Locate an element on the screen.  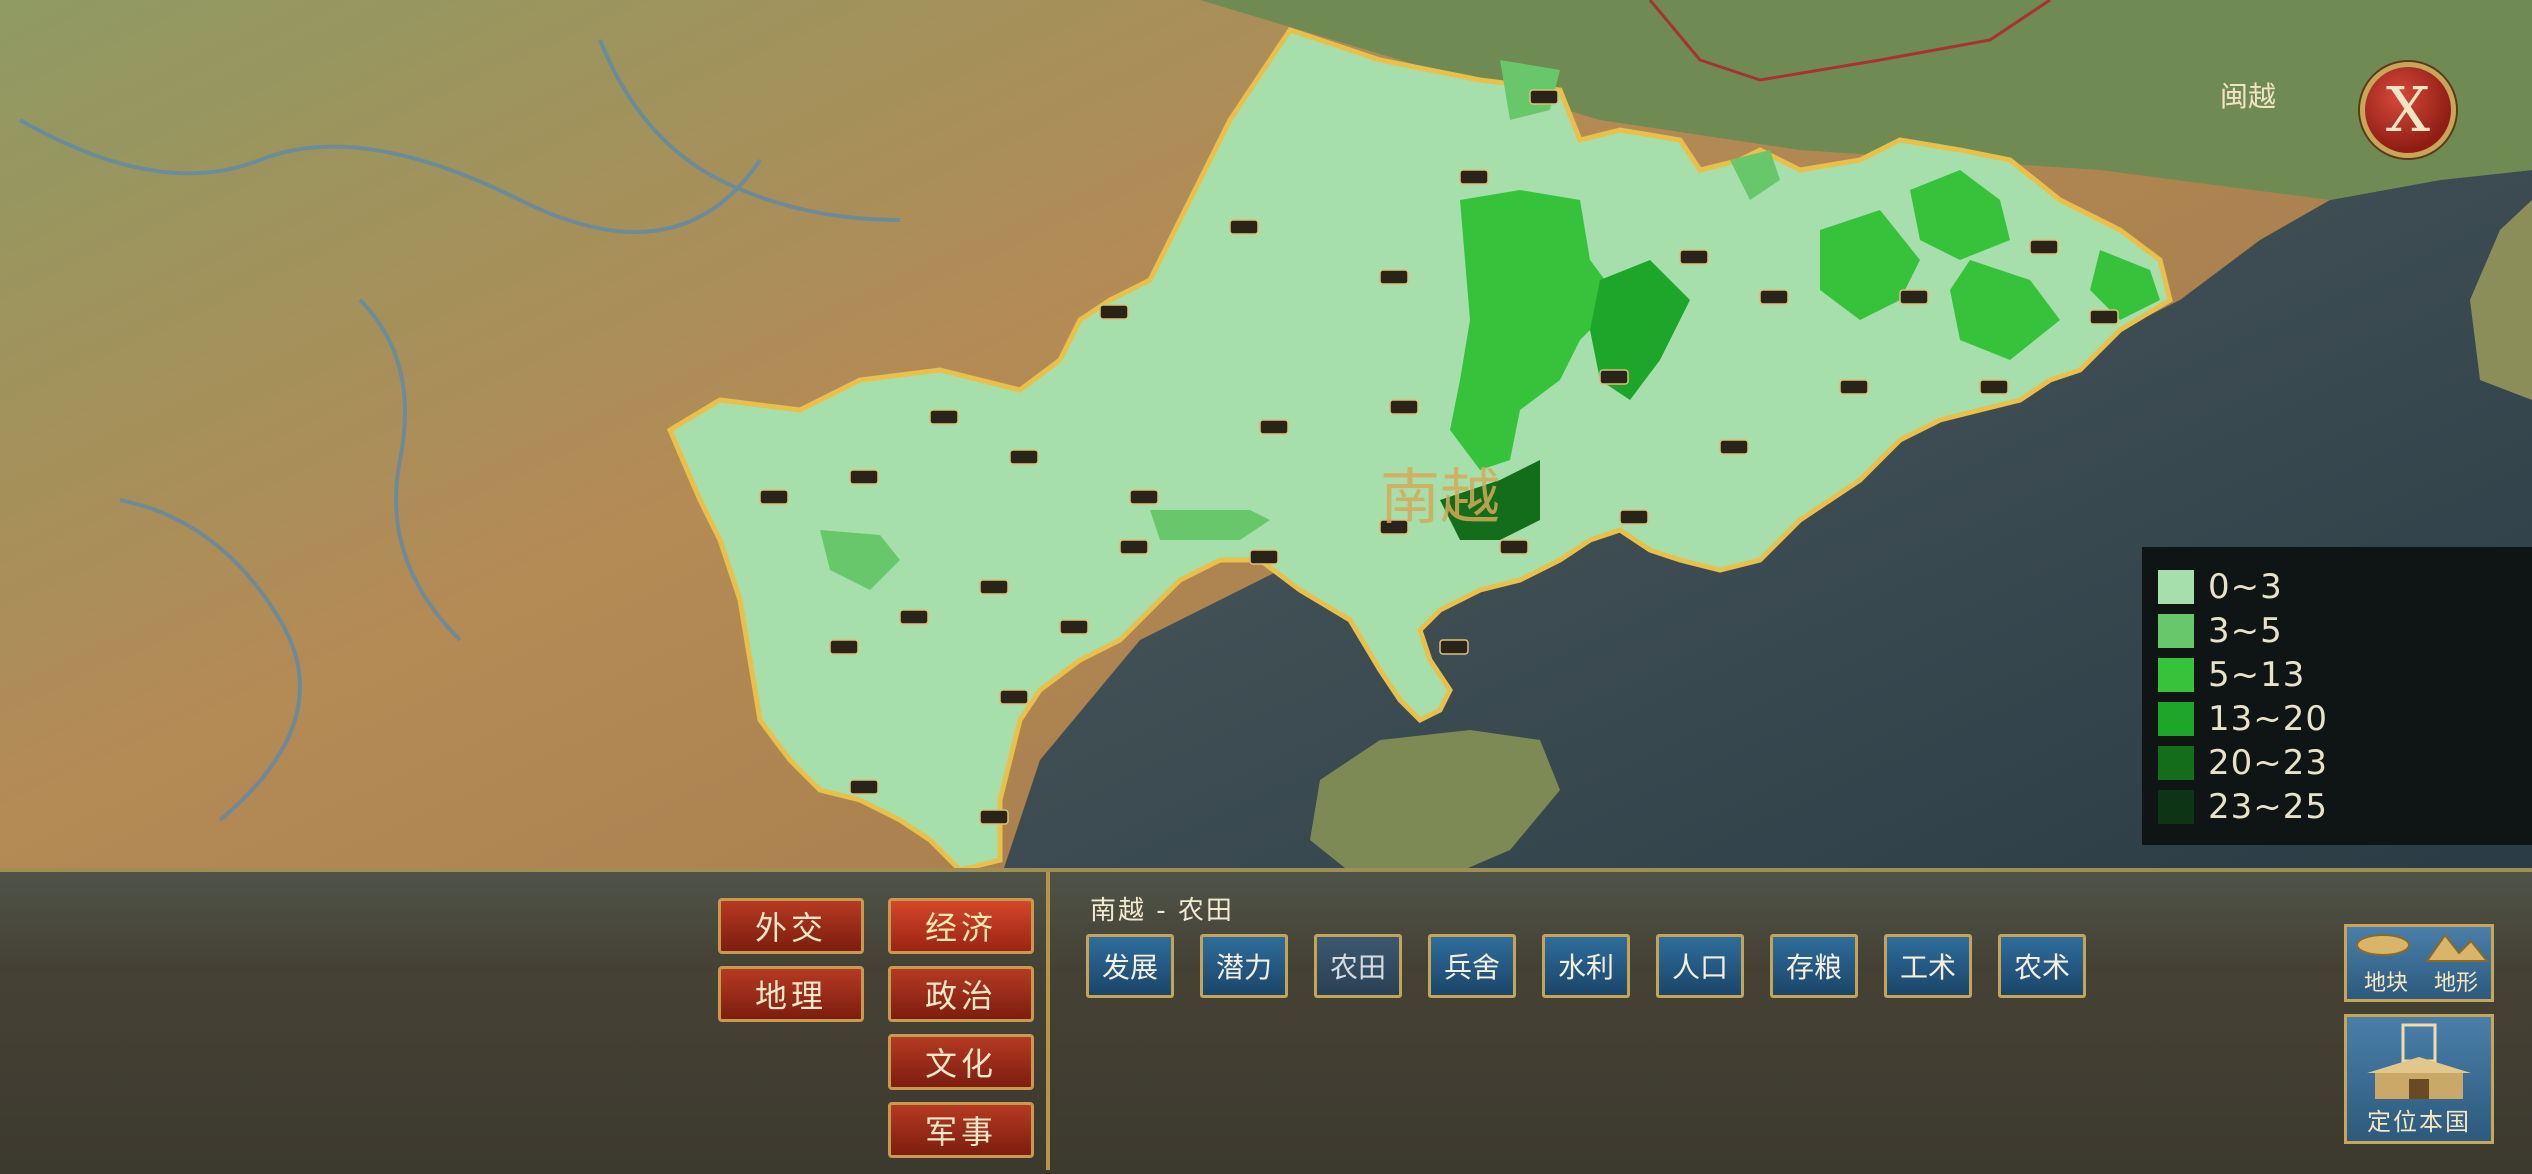
legend-label: 23~25 is located at coordinates (2268, 807).